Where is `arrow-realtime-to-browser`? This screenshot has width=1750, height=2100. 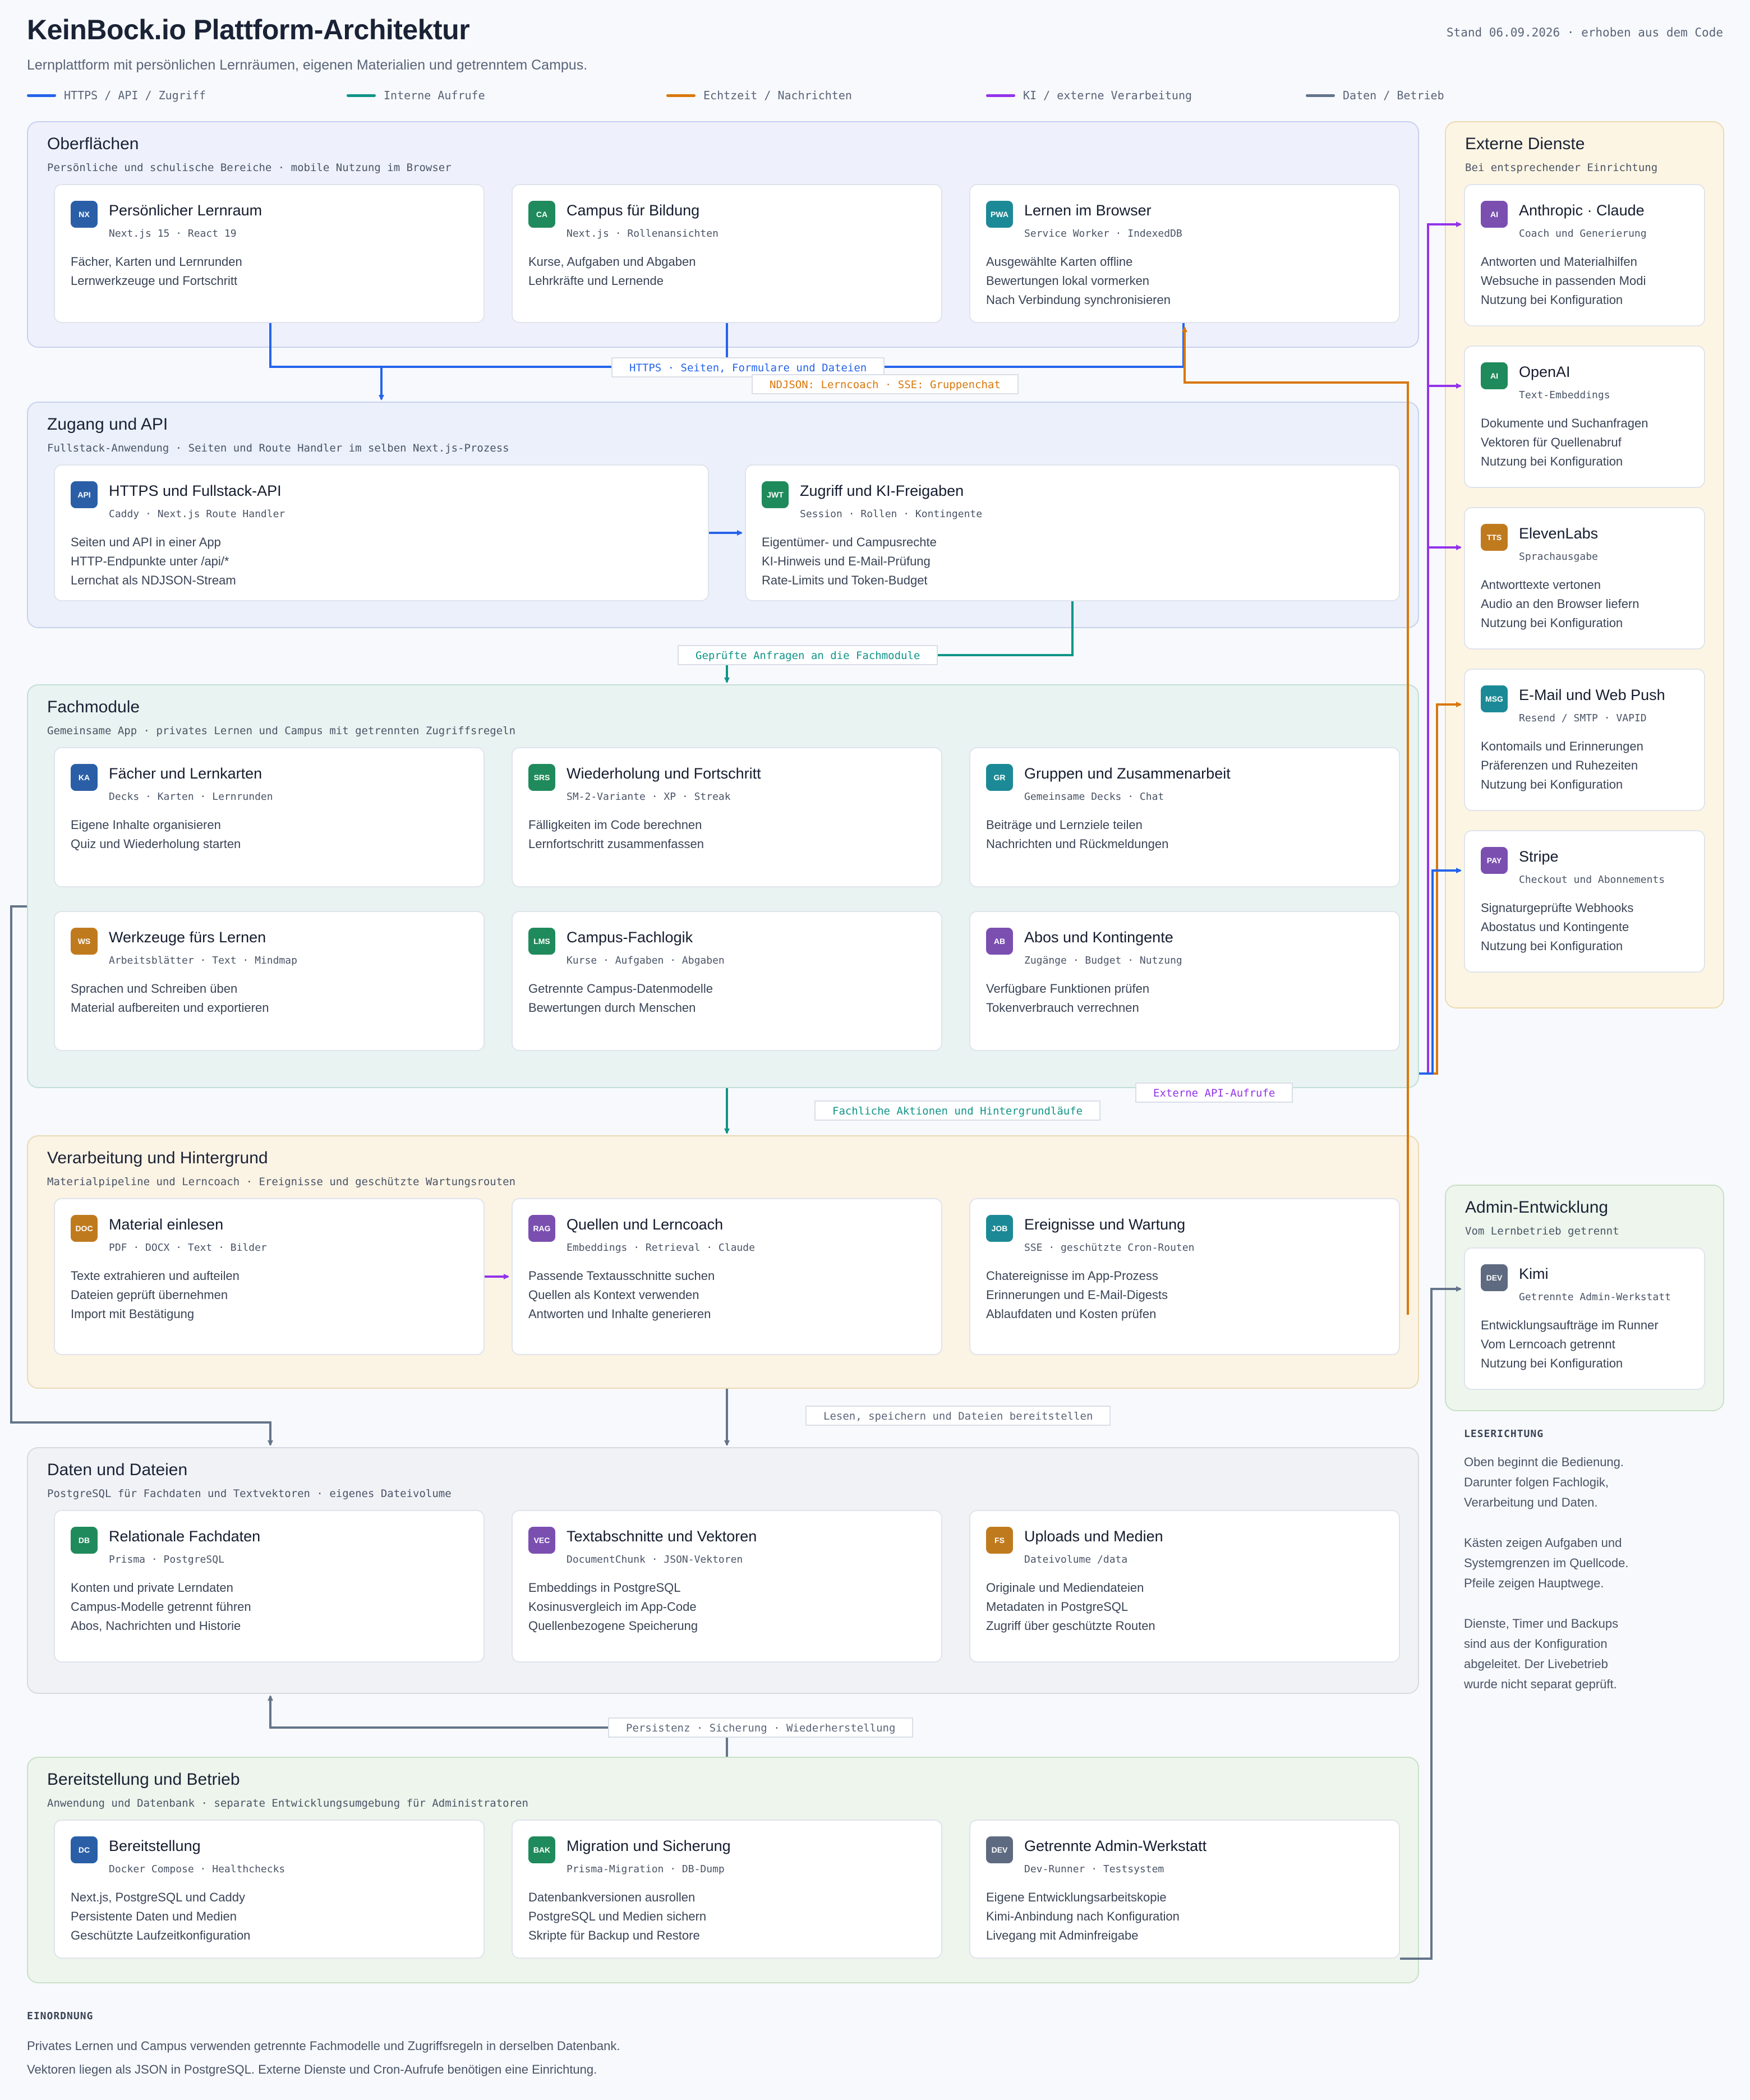
arrow-realtime-to-browser is located at coordinates (1296, 820).